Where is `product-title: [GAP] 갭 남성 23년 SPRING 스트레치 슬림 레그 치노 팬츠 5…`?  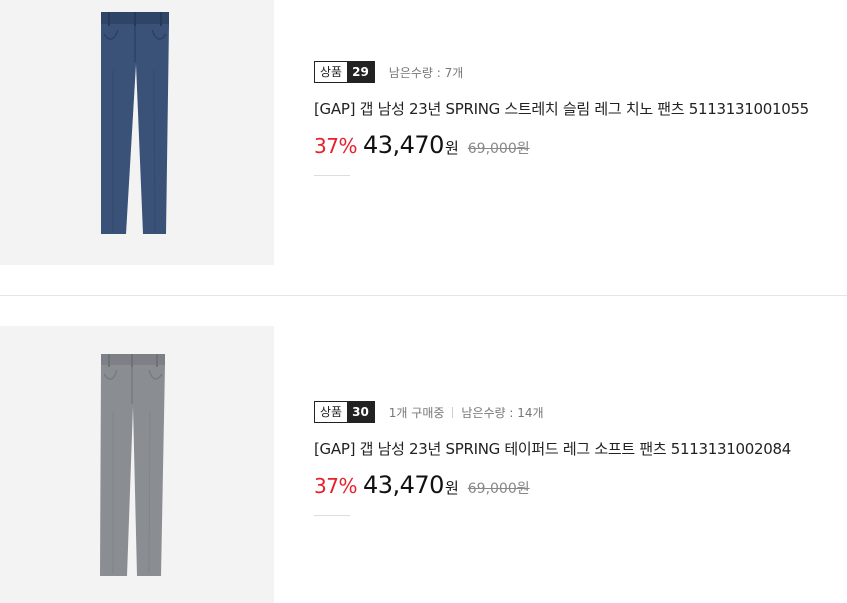
product-title: [GAP] 갭 남성 23년 SPRING 스트레치 슬림 레그 치노 팬츠 5… is located at coordinates (561, 108).